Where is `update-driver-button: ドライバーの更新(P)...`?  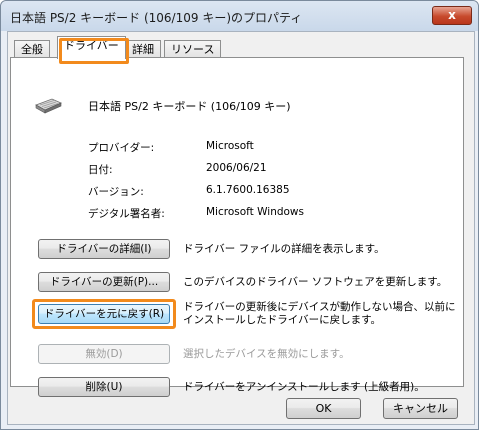
update-driver-button: ドライバーの更新(P)... is located at coordinates (104, 282).